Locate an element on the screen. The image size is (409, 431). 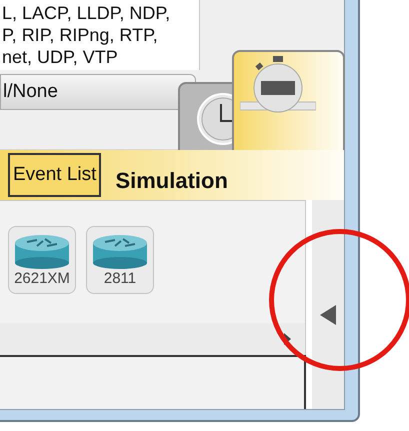
filter-dropdown: l/None is located at coordinates (98, 92).